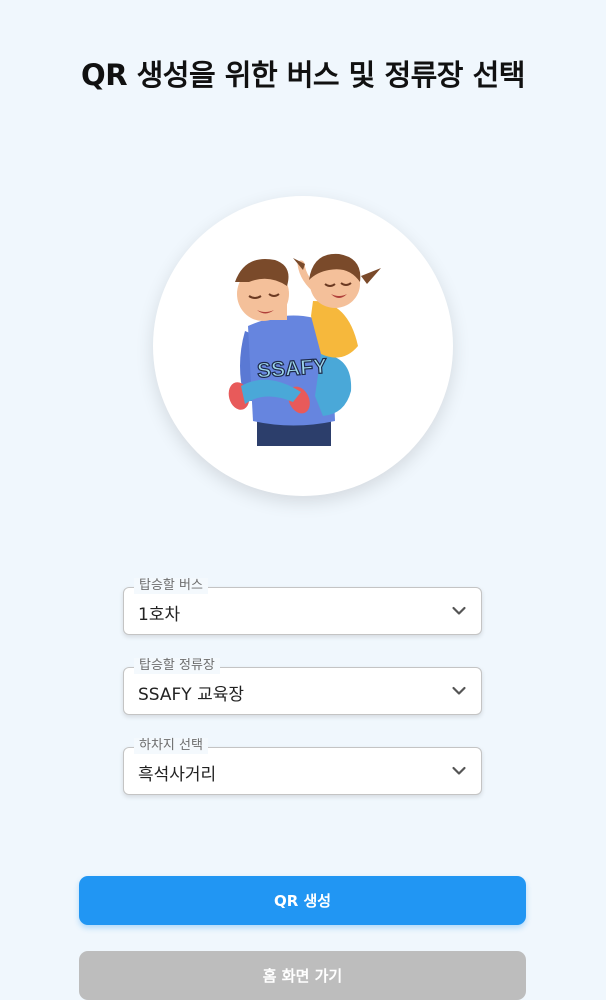 This screenshot has height=1000, width=606. Describe the element at coordinates (303, 75) in the screenshot. I see `page-title: QR 생성을 위한 버스 및 정류장 선택` at that location.